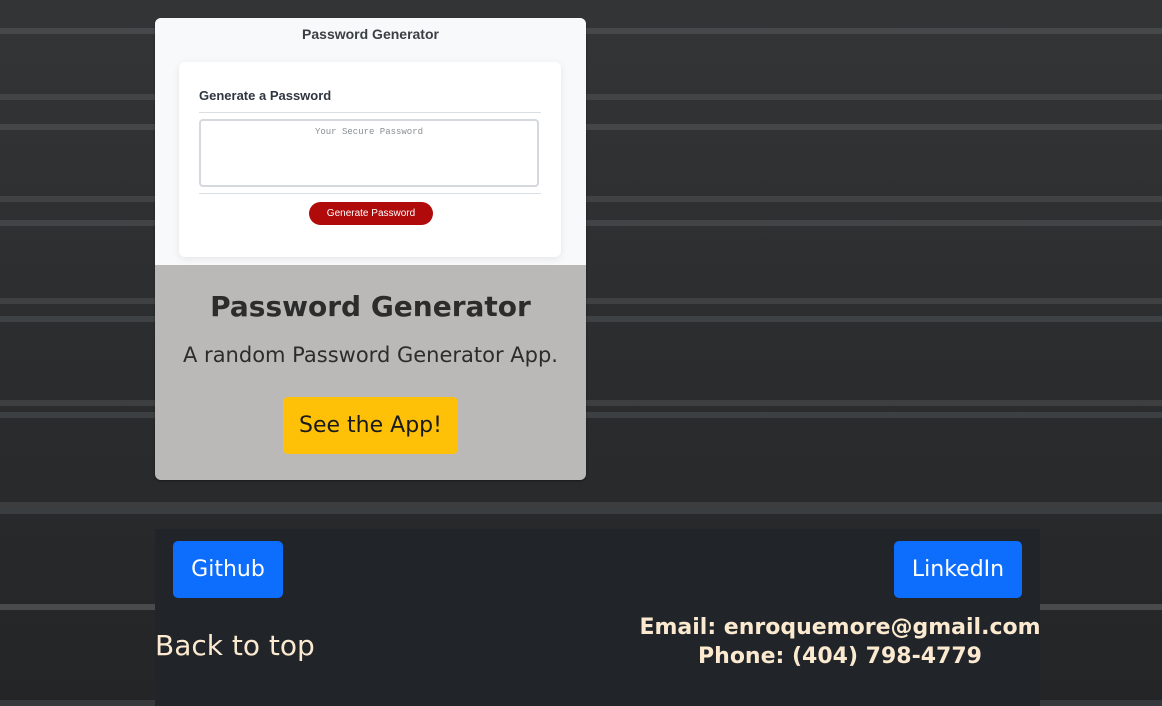 The width and height of the screenshot is (1162, 706). Describe the element at coordinates (371, 213) in the screenshot. I see `preview-generate-button: Generate Password` at that location.